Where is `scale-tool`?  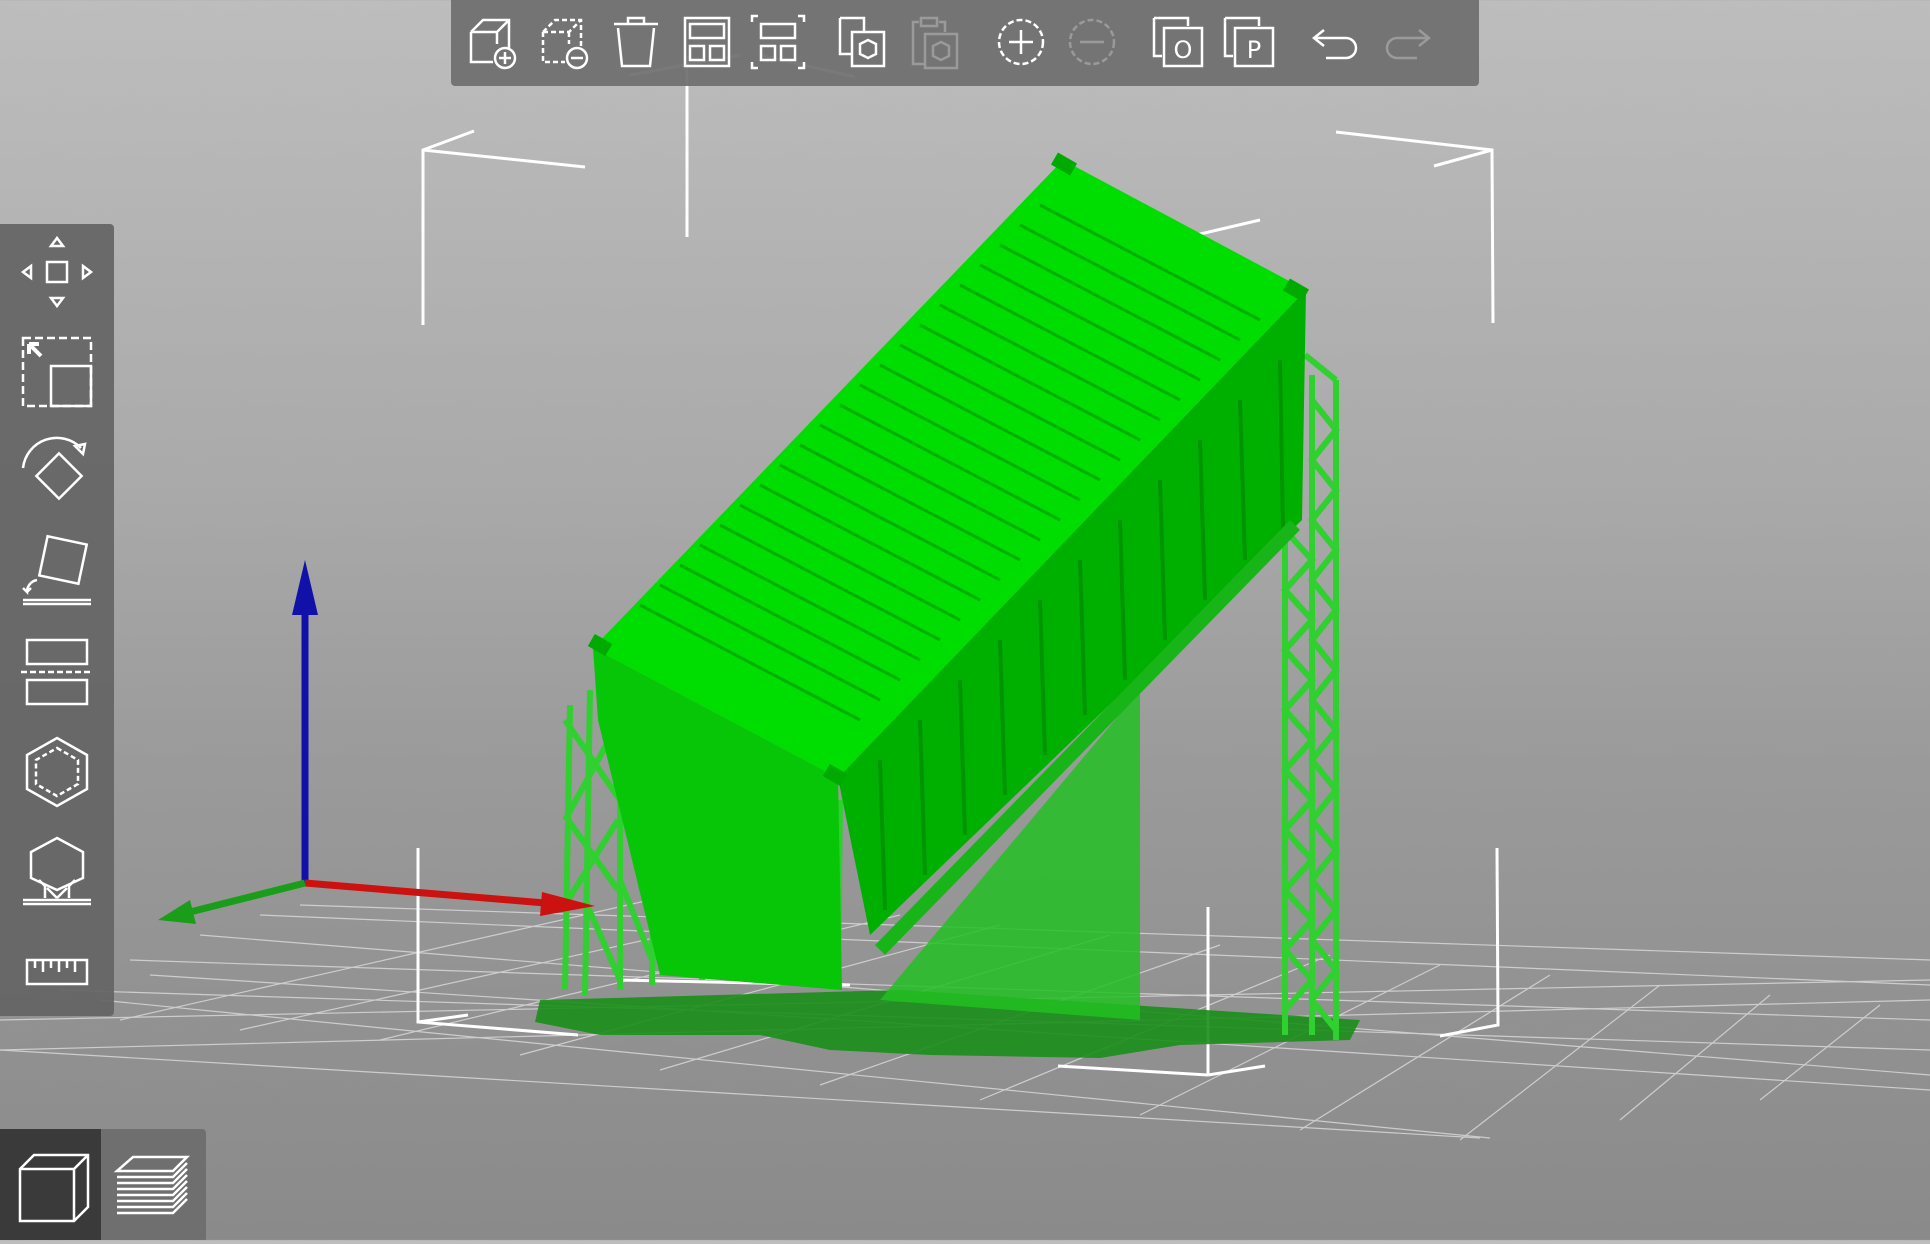
scale-tool is located at coordinates (57, 372).